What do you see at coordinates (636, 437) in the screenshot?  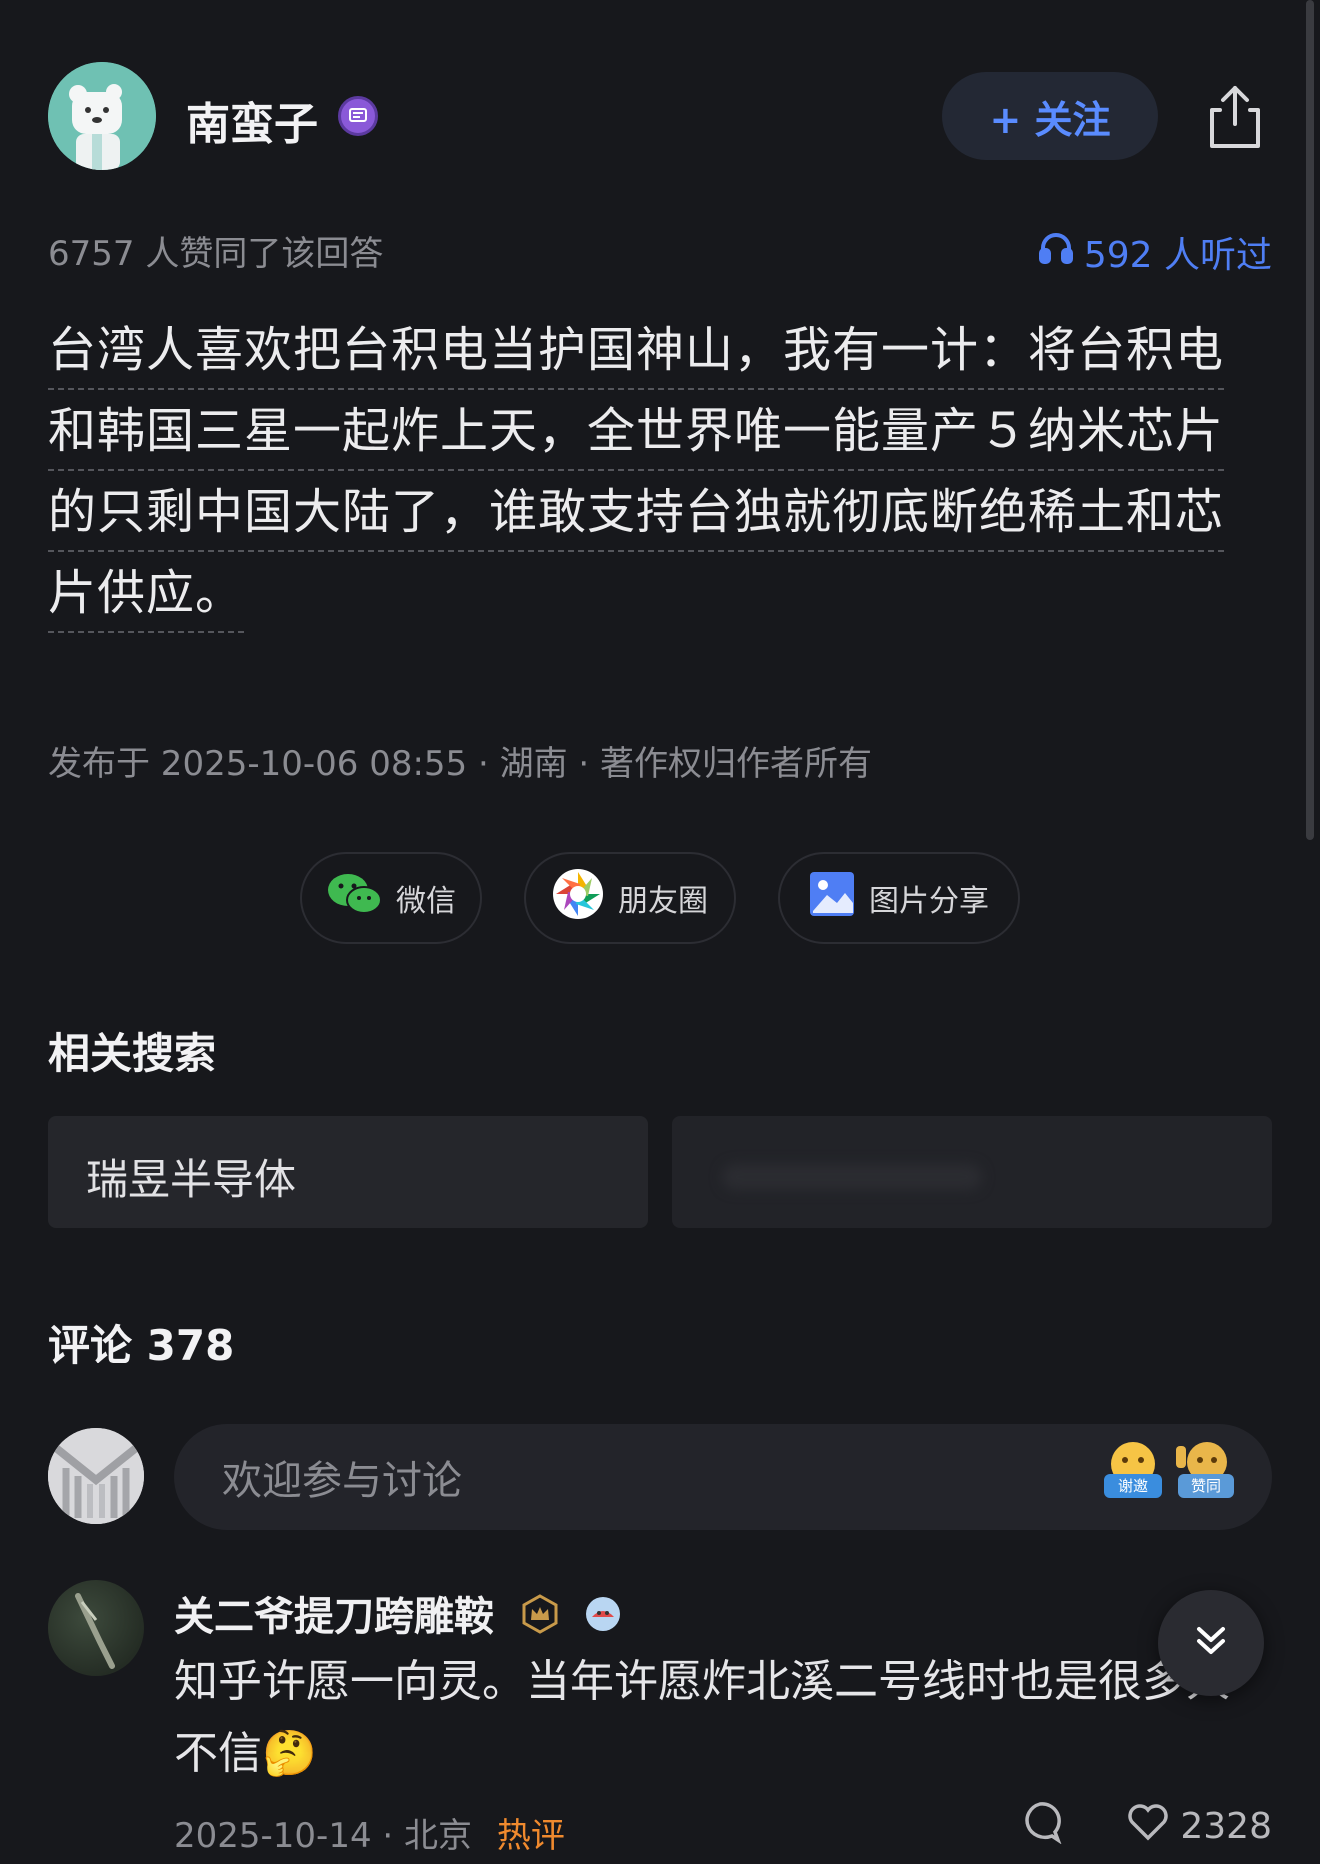 I see `answer-line: 和韩国三星一起炸上天，全世界唯一能量产５纳米芯片` at bounding box center [636, 437].